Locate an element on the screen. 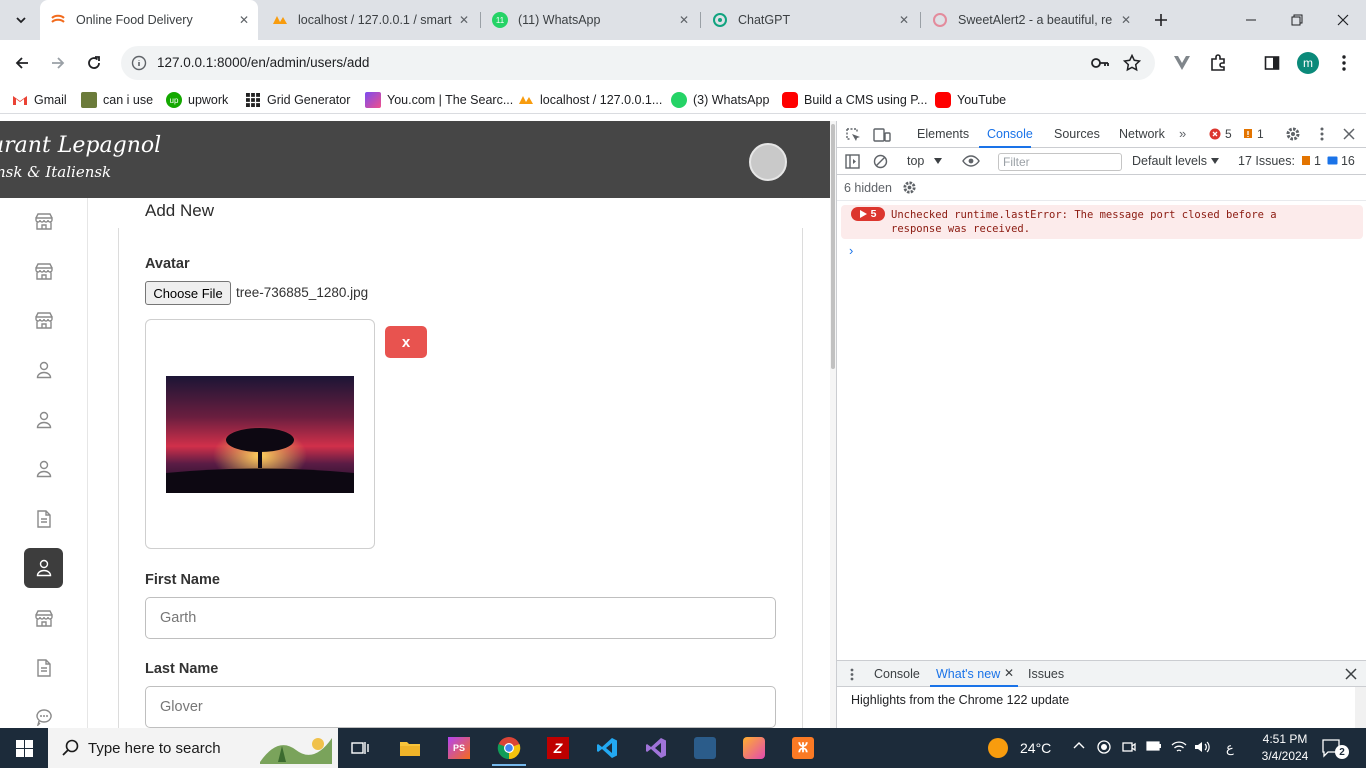 The image size is (1366, 768). chrome-taskbar-button is located at coordinates (509, 748).